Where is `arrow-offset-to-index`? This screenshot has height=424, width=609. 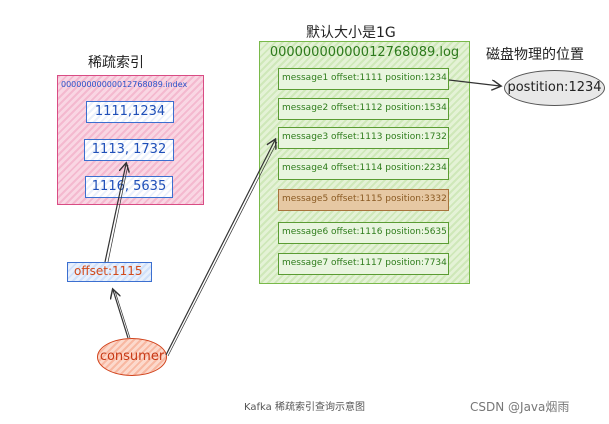
arrow-offset-to-index is located at coordinates (115, 213).